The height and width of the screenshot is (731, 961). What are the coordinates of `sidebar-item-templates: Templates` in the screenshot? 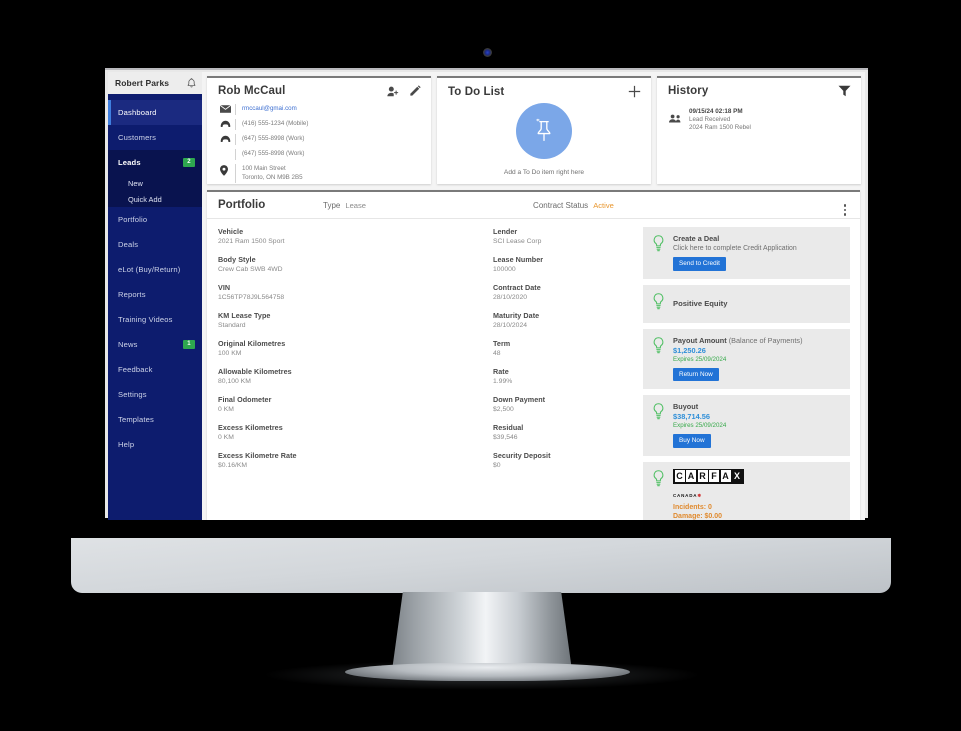 It's located at (155, 419).